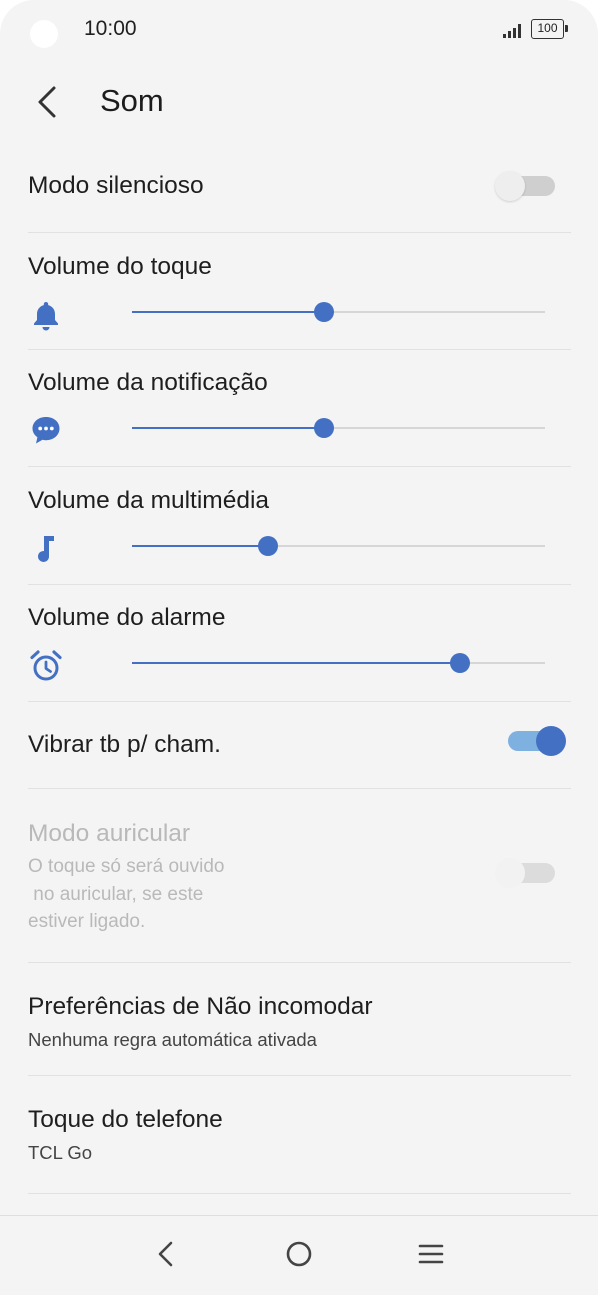 This screenshot has height=1295, width=598. What do you see at coordinates (109, 833) in the screenshot?
I see `earpiece-mode-label: Modo auricular` at bounding box center [109, 833].